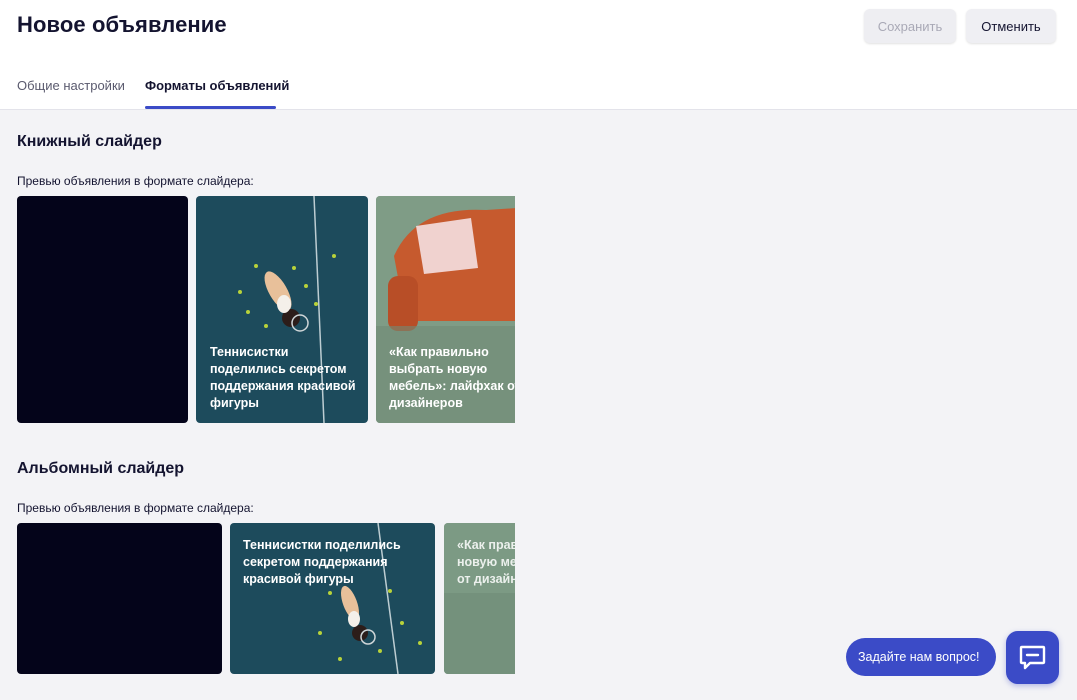 Image resolution: width=1077 pixels, height=700 pixels. Describe the element at coordinates (89, 141) in the screenshot. I see `section-title-book-slider: Книжный слайдер` at that location.